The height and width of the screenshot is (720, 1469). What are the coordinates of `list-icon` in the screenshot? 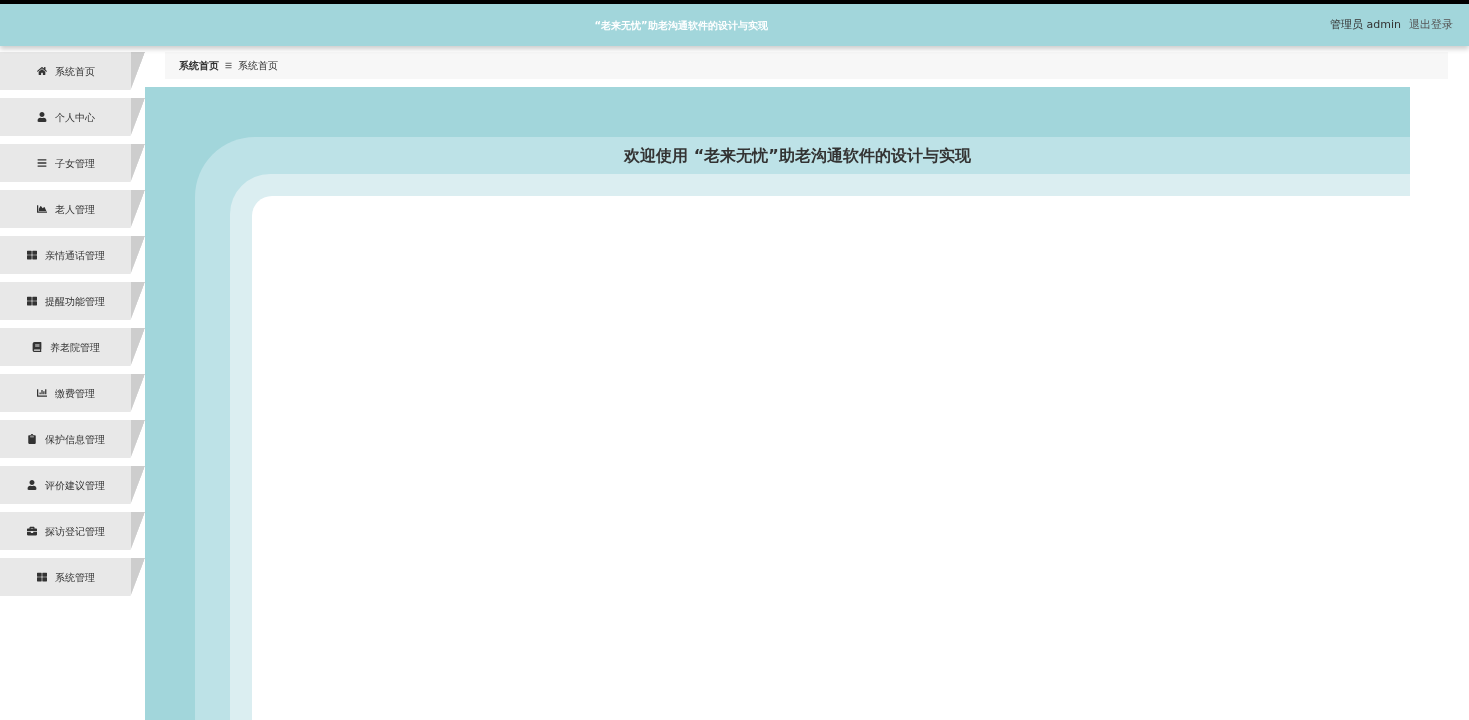 It's located at (41, 163).